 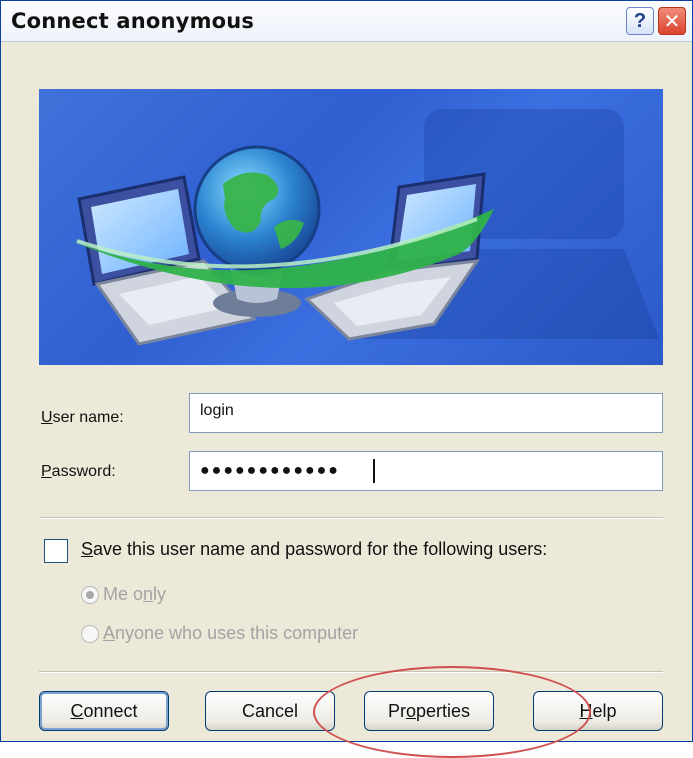 What do you see at coordinates (346, 21) in the screenshot?
I see `title-bar: Connect anonymous ? ✕` at bounding box center [346, 21].